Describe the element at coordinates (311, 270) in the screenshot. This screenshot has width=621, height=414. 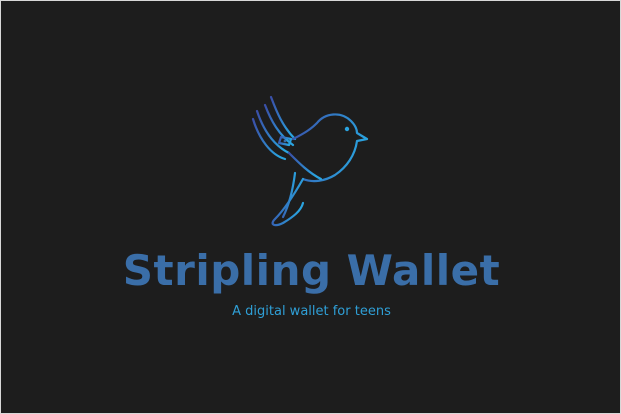
I see `brand-name: Stripling Wallet` at that location.